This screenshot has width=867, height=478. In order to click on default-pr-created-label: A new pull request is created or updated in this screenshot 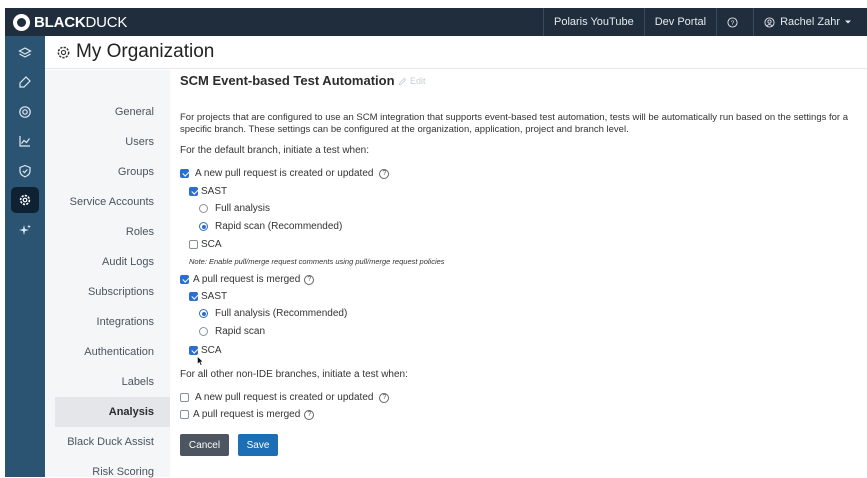, I will do `click(284, 173)`.